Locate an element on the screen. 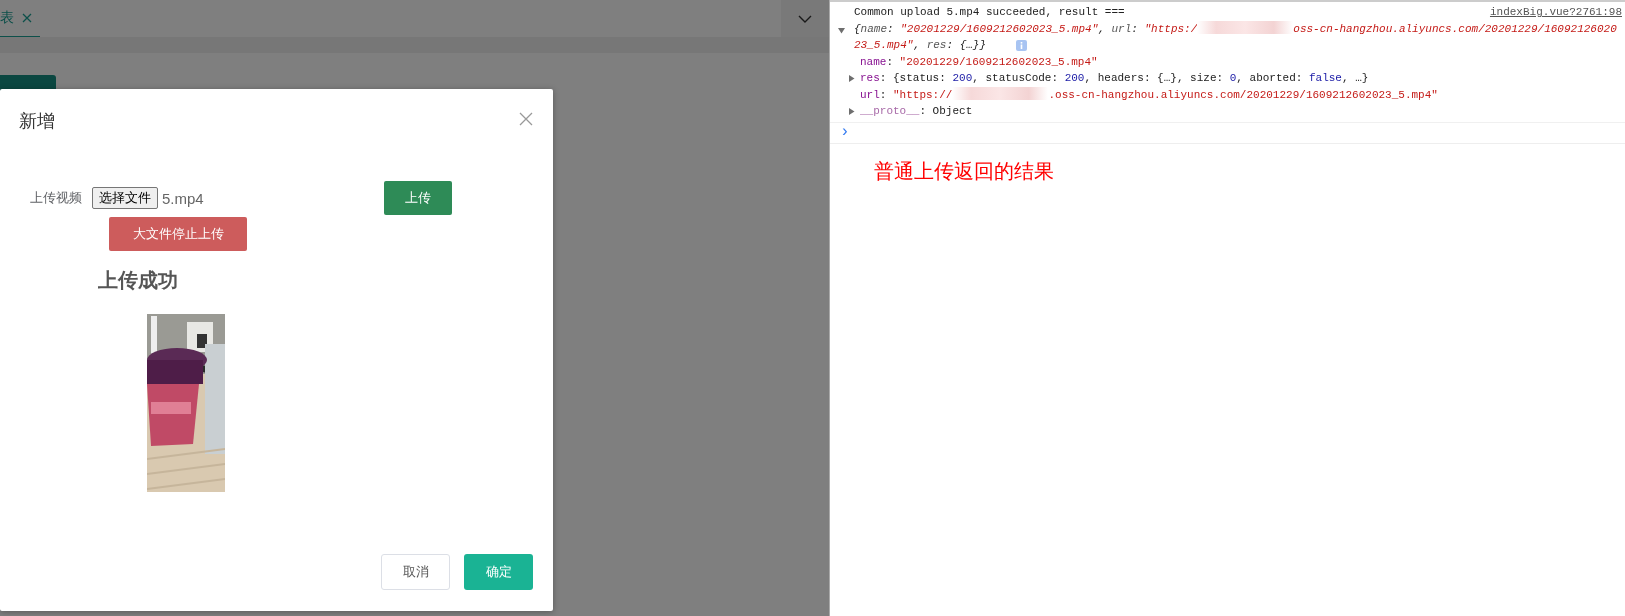 Image resolution: width=1625 pixels, height=616 pixels. stop-upload-button: 大文件停止上传 is located at coordinates (178, 234).